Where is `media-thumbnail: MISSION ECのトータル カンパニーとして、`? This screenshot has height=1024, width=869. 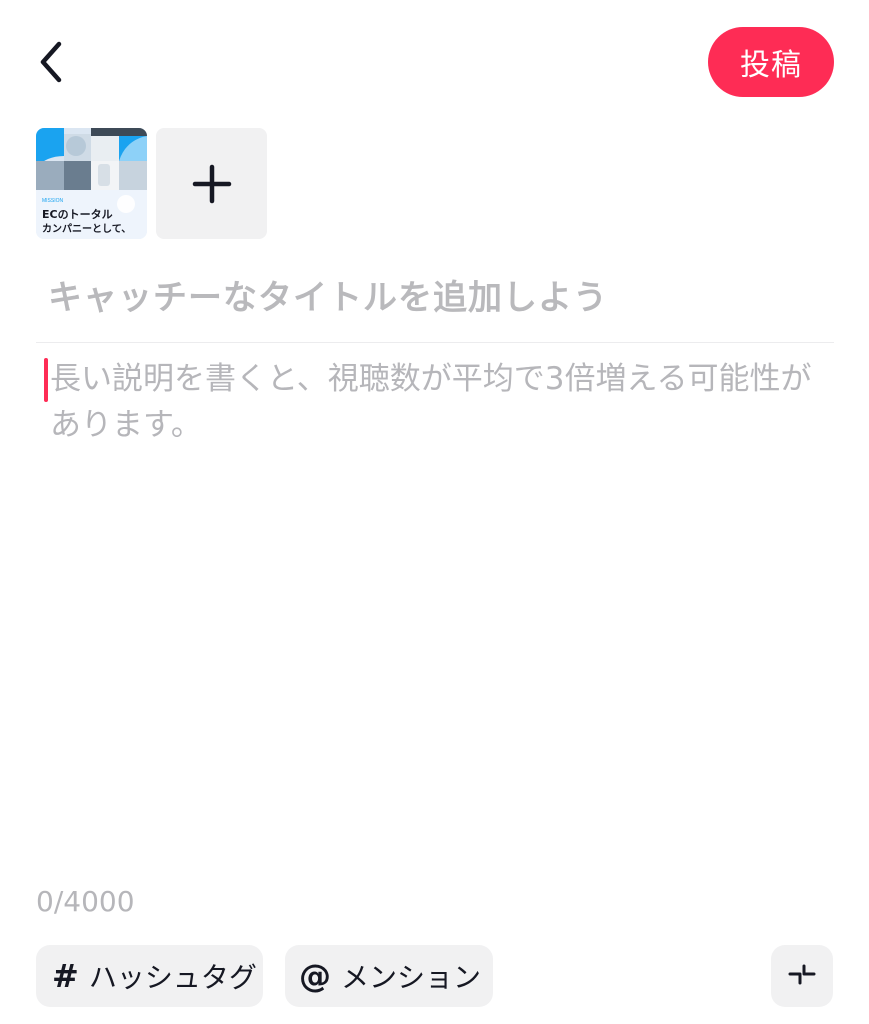
media-thumbnail: MISSION ECのトータル カンパニーとして、 is located at coordinates (91, 183).